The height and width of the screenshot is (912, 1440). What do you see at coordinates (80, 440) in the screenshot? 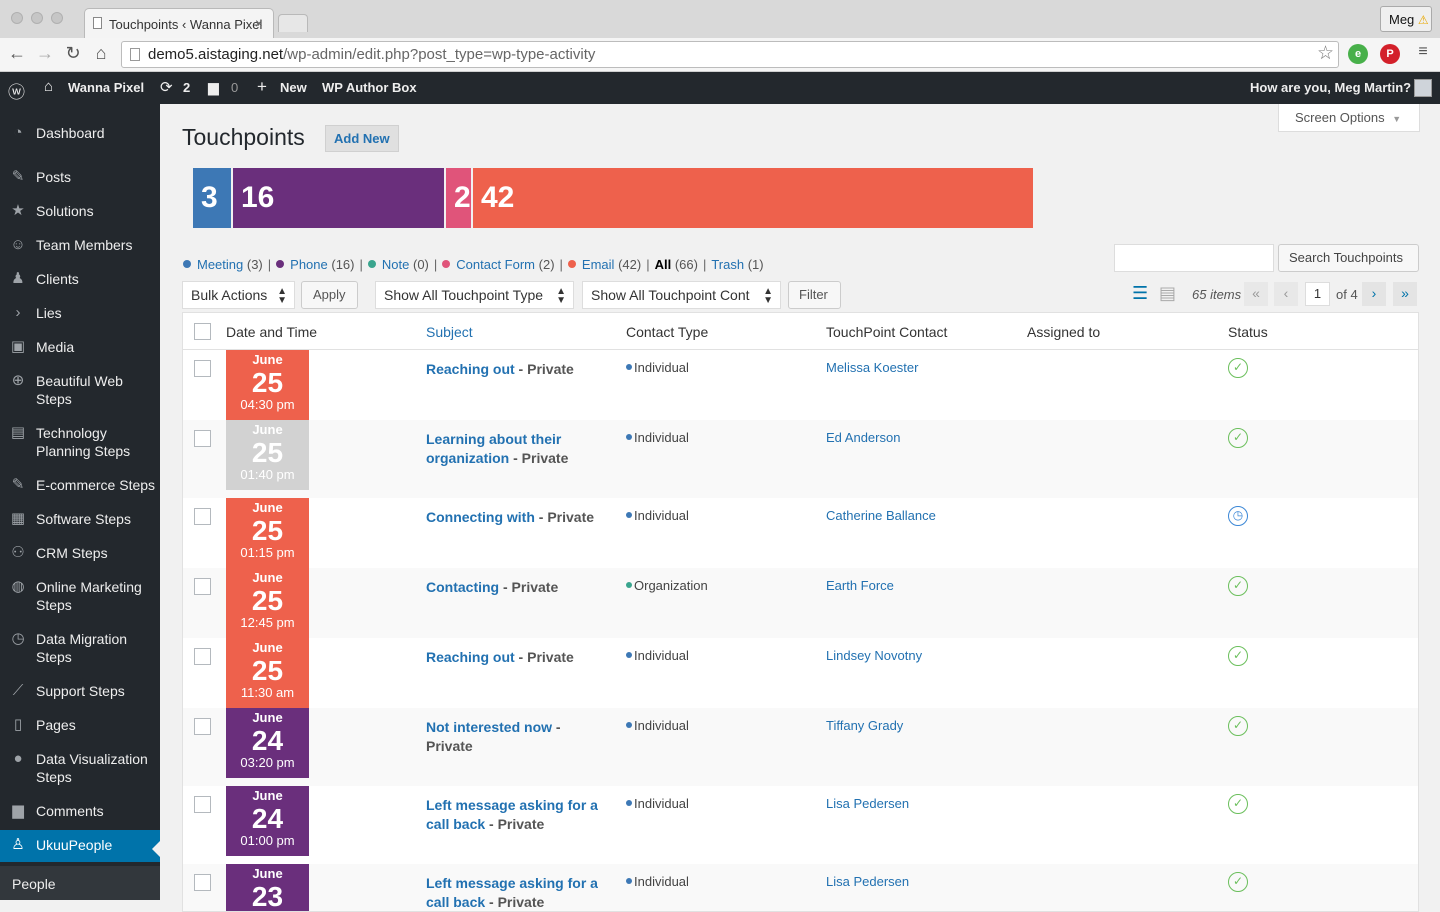
I see `sidebar-item-technology-planning-steps: ▤ Technology Planning Steps` at bounding box center [80, 440].